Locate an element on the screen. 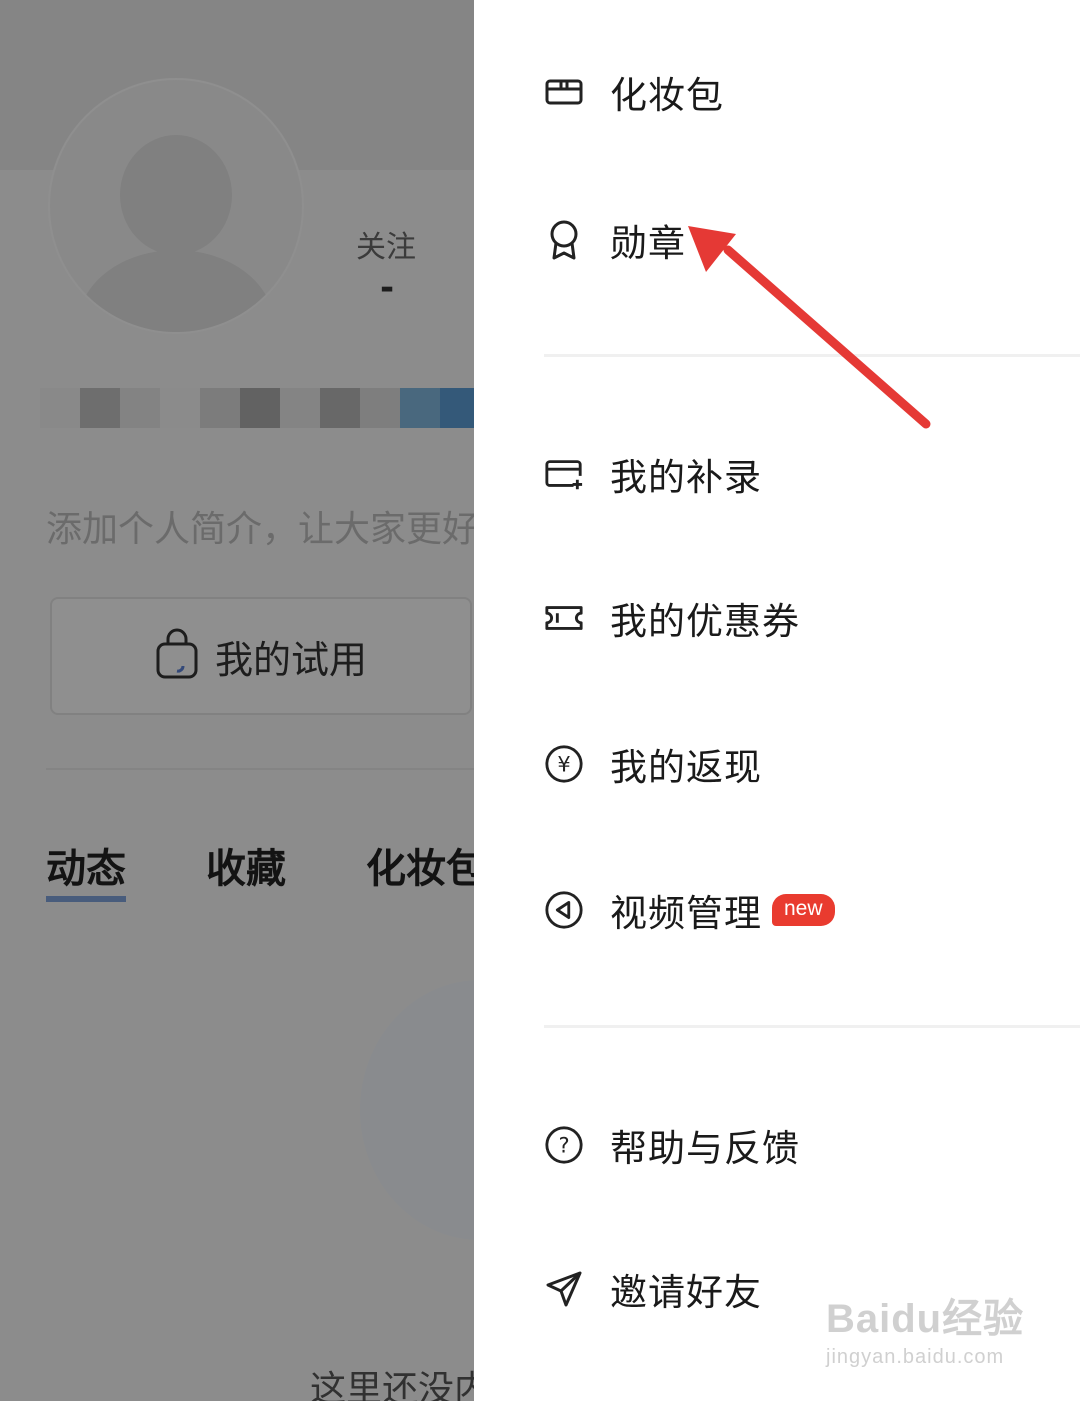 The image size is (1080, 1401). makeup-bag-icon is located at coordinates (564, 92).